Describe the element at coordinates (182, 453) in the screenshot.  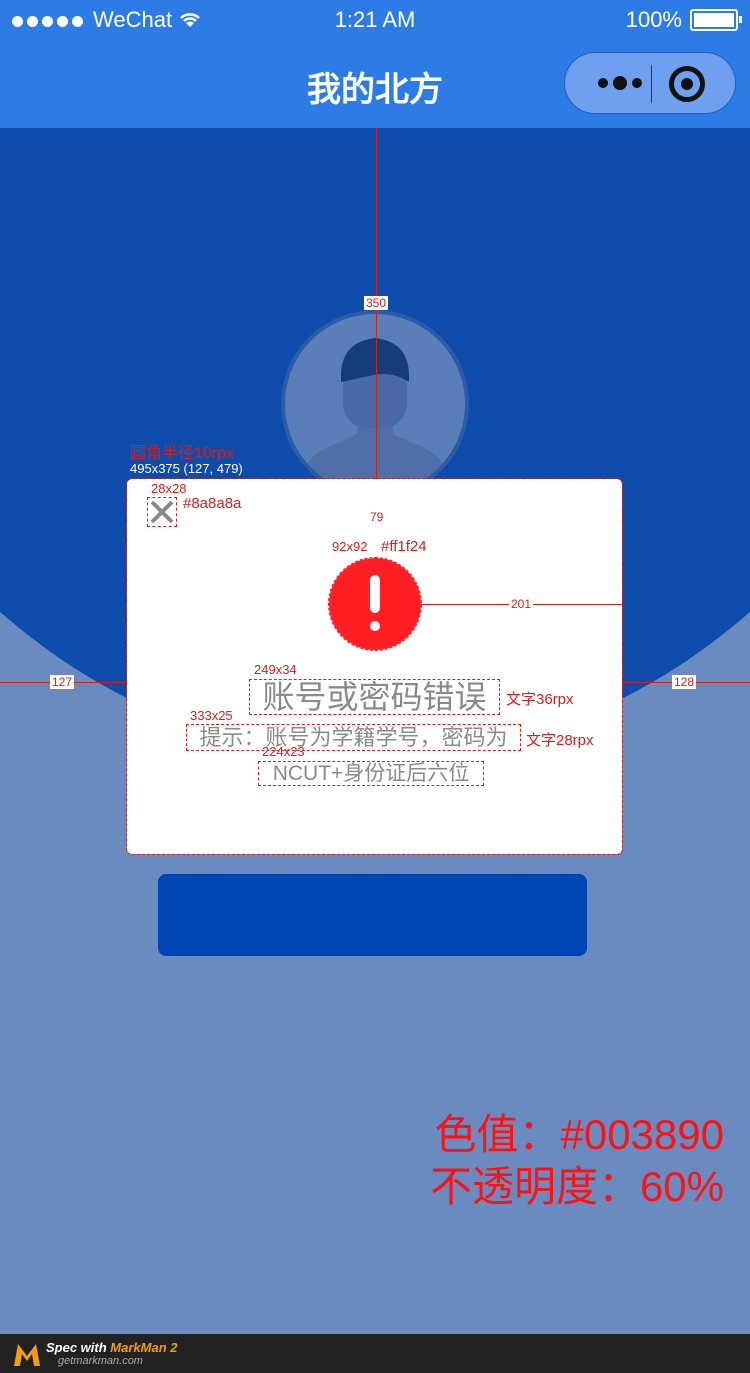
I see `radius-annotation: 圆角半径10rpx` at that location.